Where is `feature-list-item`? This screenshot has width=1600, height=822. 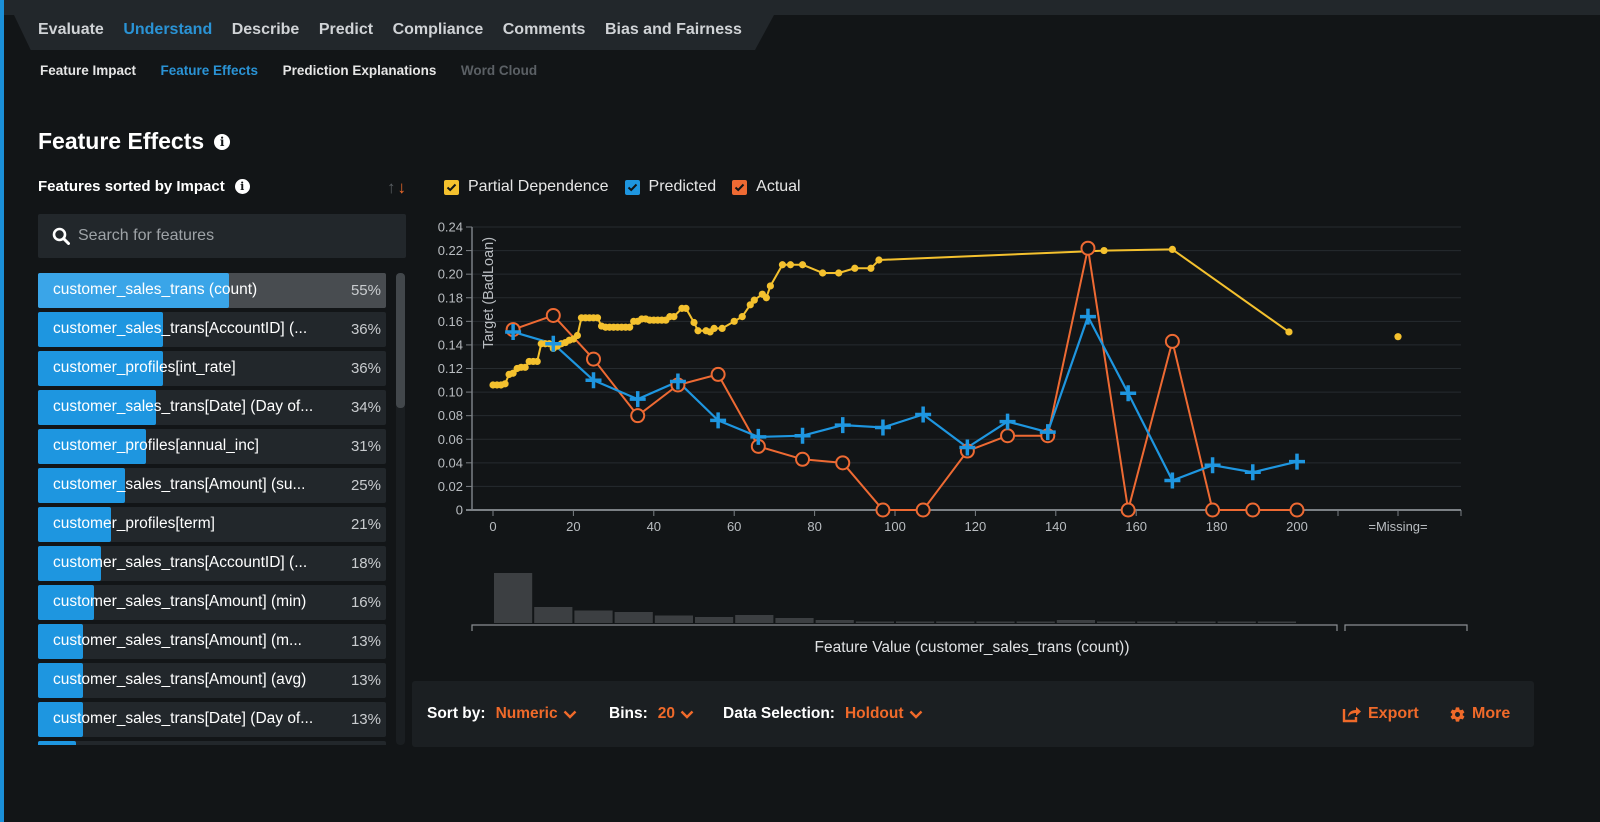
feature-list-item is located at coordinates (212, 743).